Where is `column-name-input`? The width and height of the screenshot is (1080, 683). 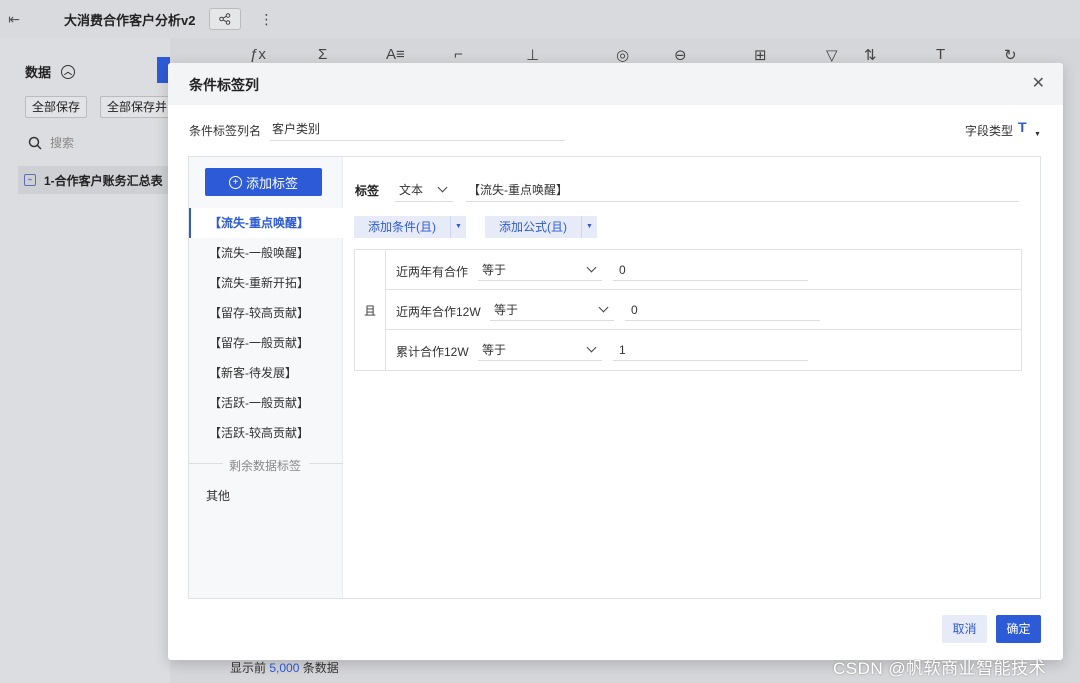 column-name-input is located at coordinates (417, 129).